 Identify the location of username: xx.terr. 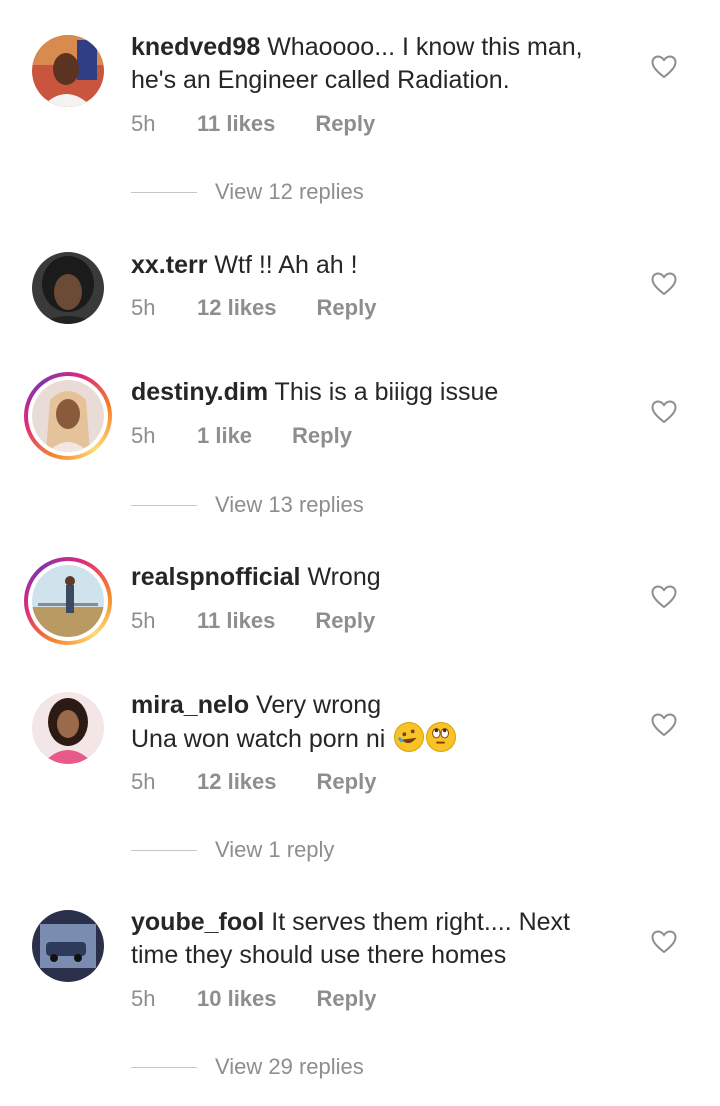
(169, 265).